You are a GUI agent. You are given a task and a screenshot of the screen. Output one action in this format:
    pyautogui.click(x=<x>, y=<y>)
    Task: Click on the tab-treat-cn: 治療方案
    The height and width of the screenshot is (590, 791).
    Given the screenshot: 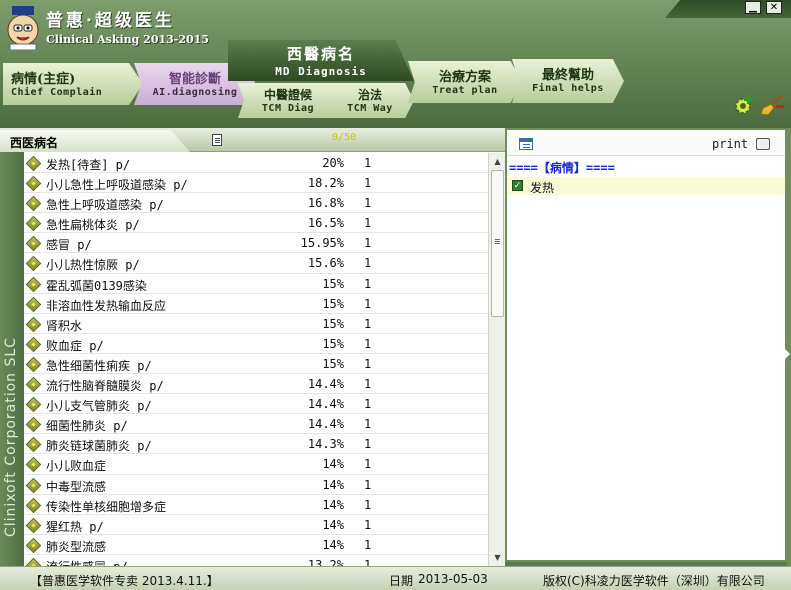 What is the action you would take?
    pyautogui.click(x=464, y=77)
    